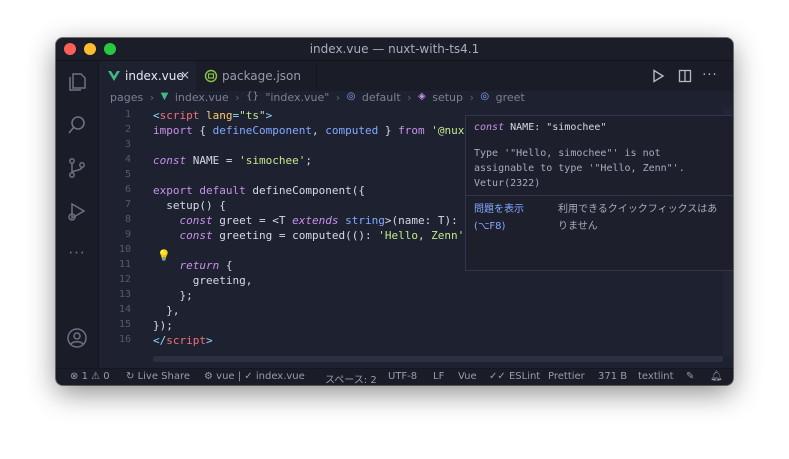 This screenshot has height=459, width=789. I want to click on code-token: greeting = computed(():, so click(295, 235).